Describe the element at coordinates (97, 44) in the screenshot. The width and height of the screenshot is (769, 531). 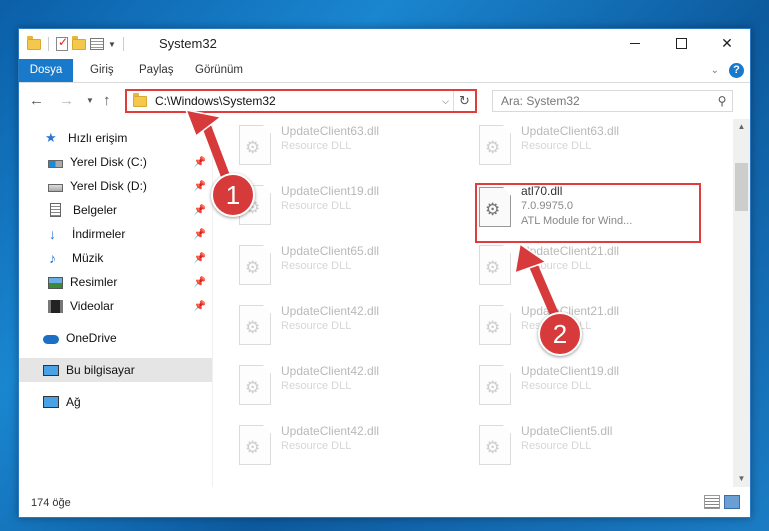
I see `properties-icon` at that location.